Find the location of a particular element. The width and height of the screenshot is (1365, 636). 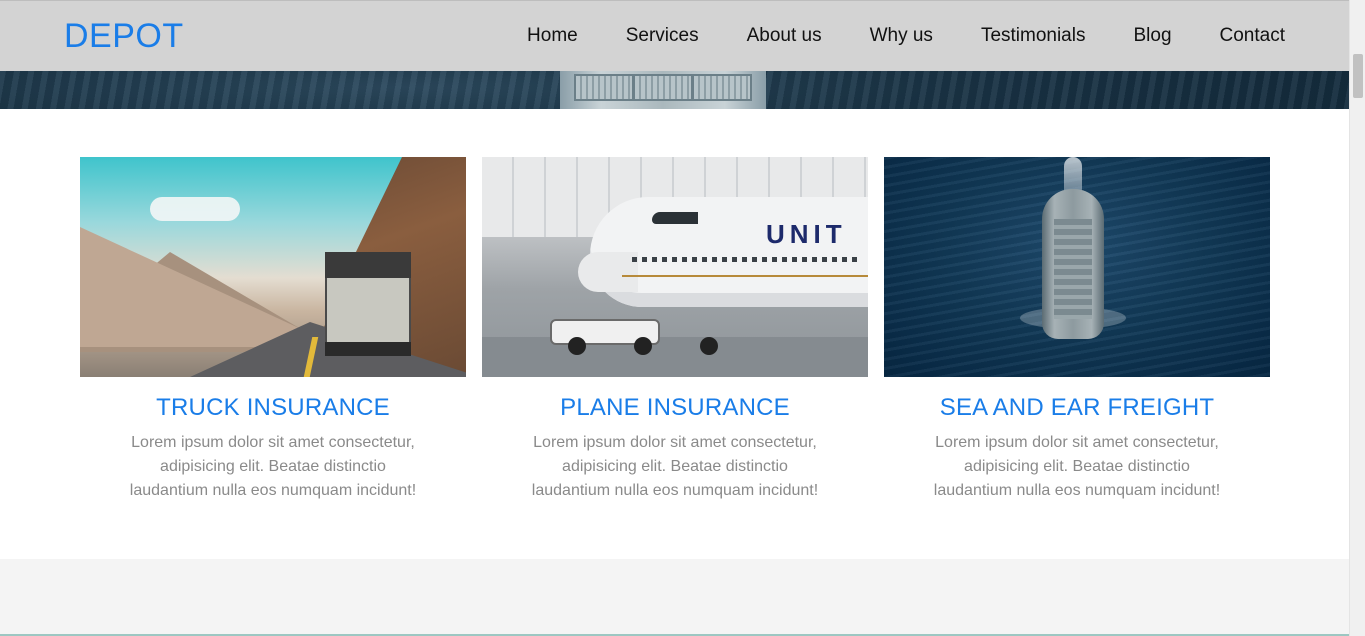

plane-livery-text: UNIT is located at coordinates (806, 234).